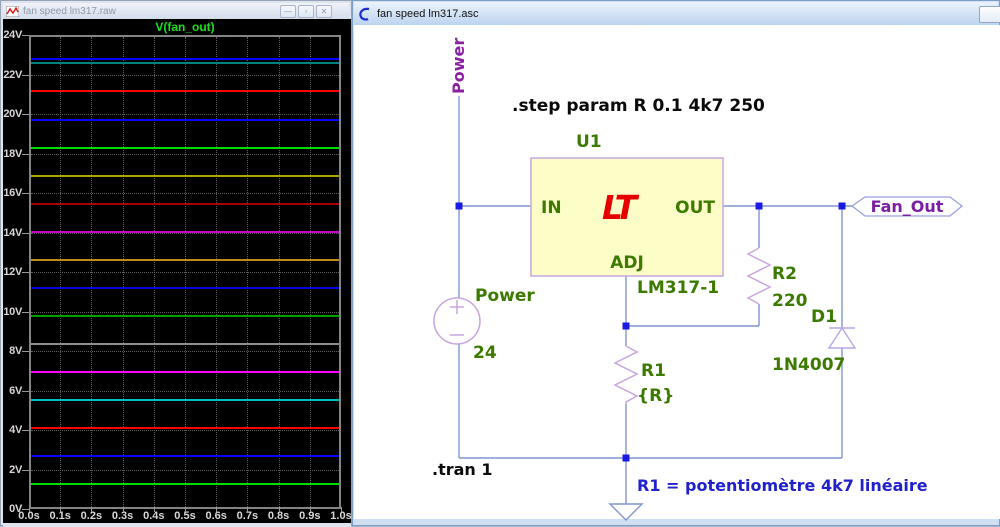 This screenshot has height=527, width=1000. Describe the element at coordinates (782, 485) in the screenshot. I see `schematic-comment: R1 = potentiomètre 4k7 linéaire` at that location.